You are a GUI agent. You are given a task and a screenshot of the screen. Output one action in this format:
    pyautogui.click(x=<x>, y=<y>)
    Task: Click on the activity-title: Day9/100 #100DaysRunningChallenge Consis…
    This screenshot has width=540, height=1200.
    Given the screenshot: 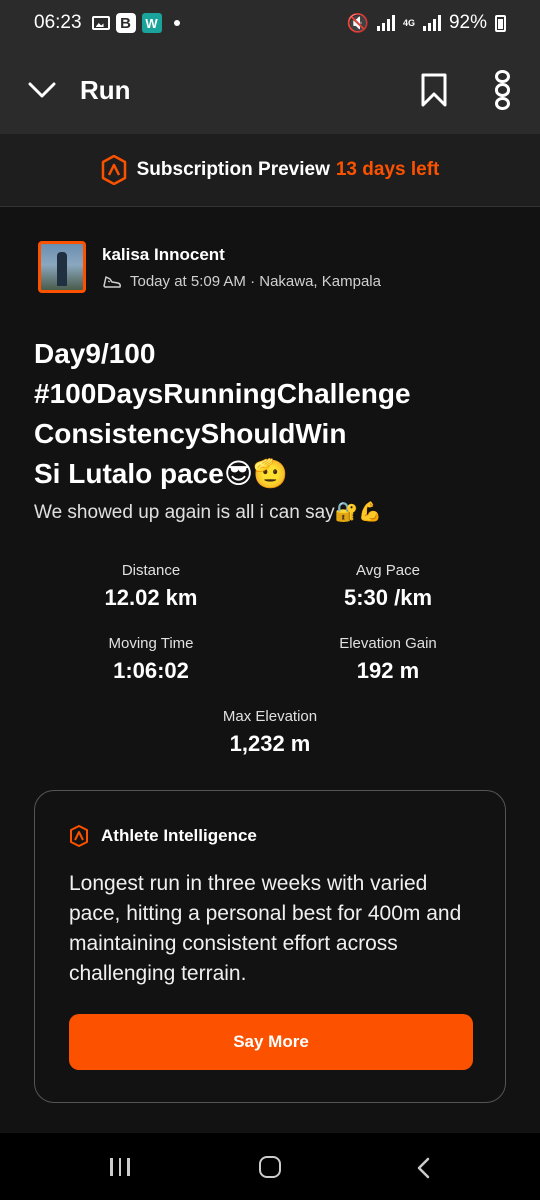 What is the action you would take?
    pyautogui.click(x=222, y=413)
    